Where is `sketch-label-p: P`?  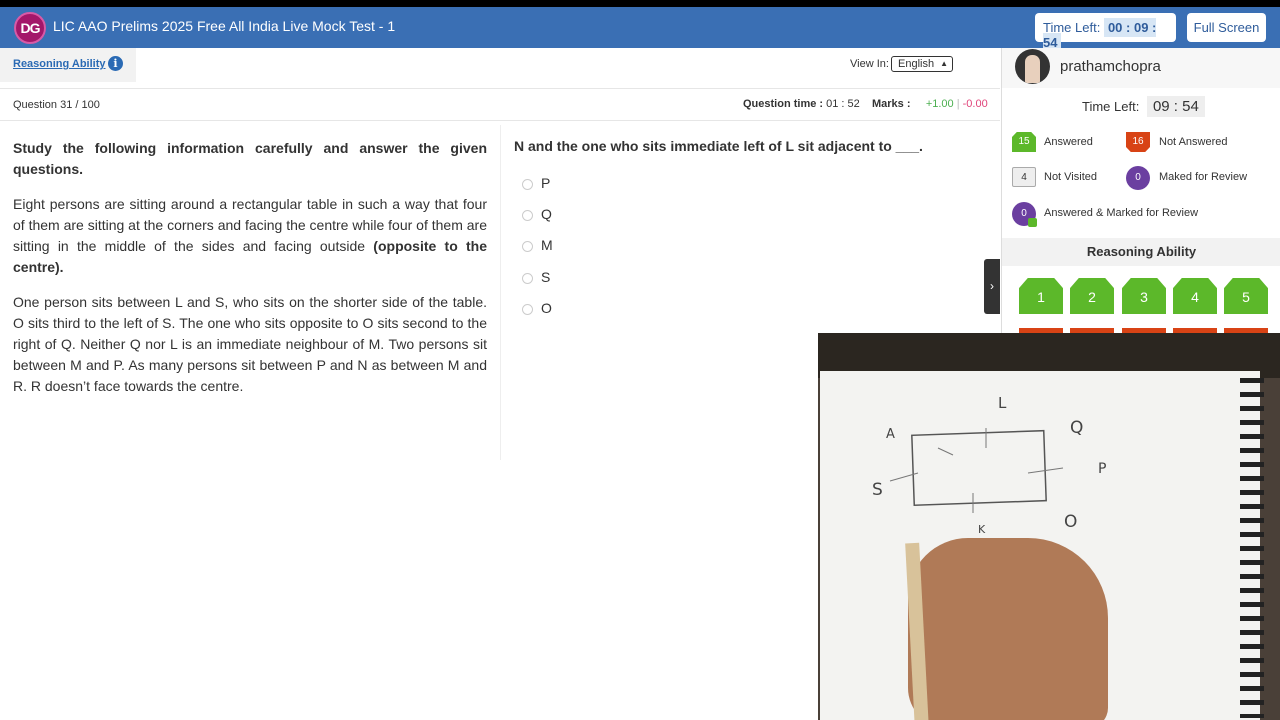 sketch-label-p: P is located at coordinates (1102, 469).